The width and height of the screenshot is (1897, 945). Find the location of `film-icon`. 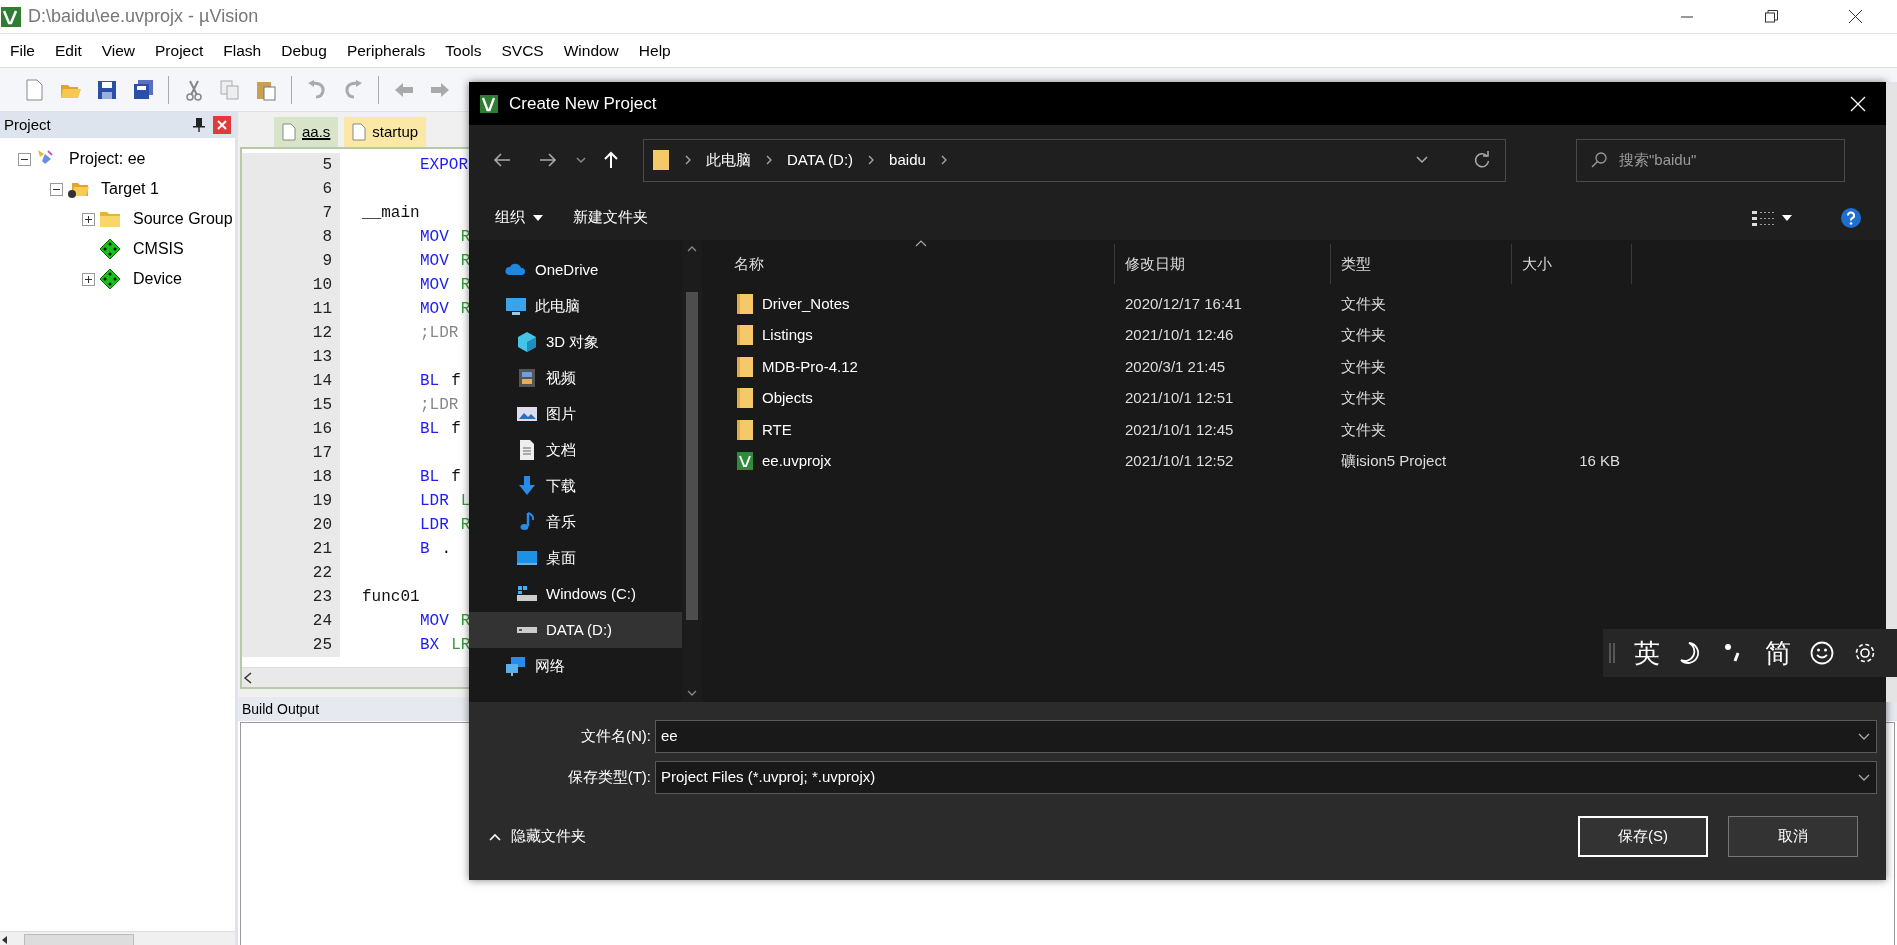

film-icon is located at coordinates (527, 378).